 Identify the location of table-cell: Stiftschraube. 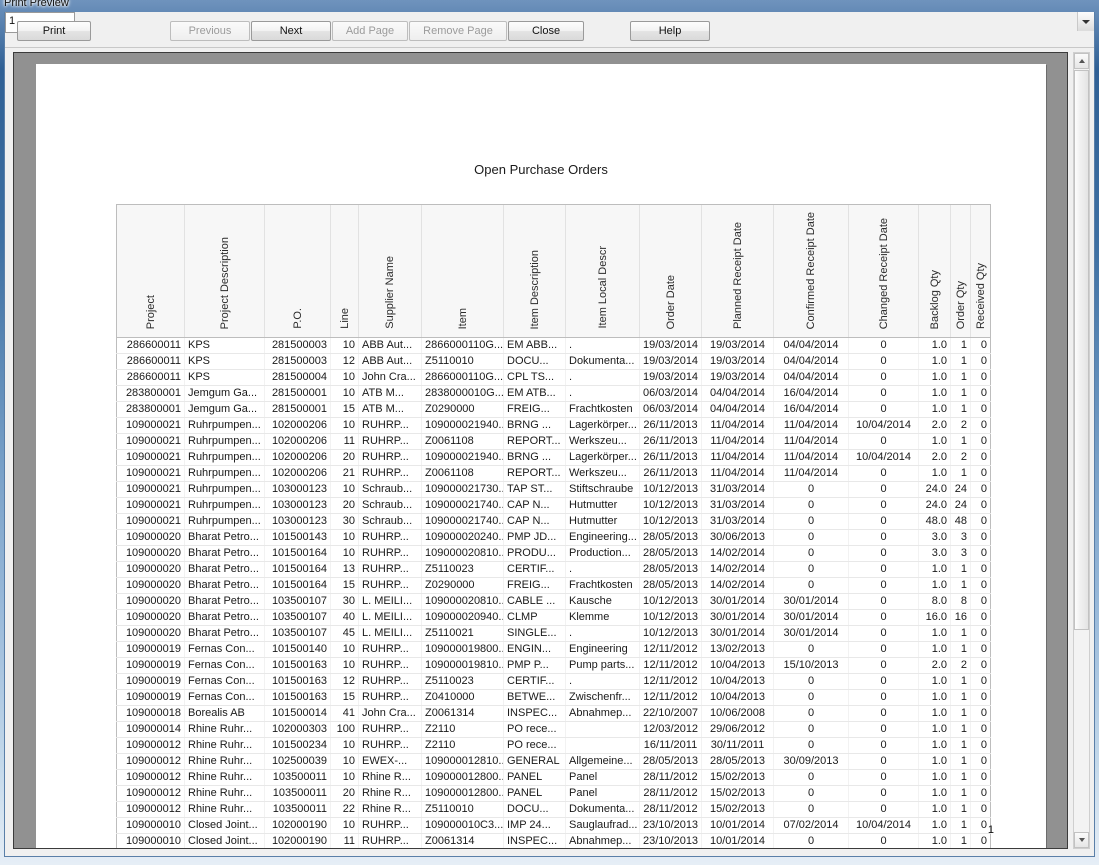
(602, 489).